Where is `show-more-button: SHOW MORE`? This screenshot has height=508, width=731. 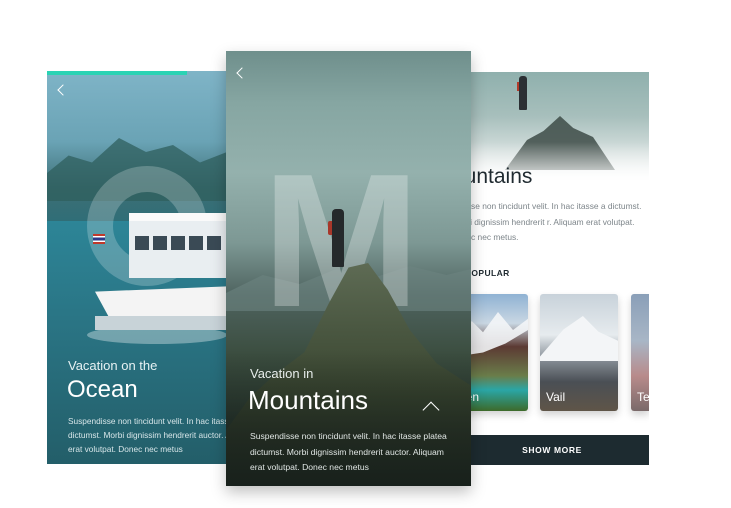 show-more-button: SHOW MORE is located at coordinates (552, 450).